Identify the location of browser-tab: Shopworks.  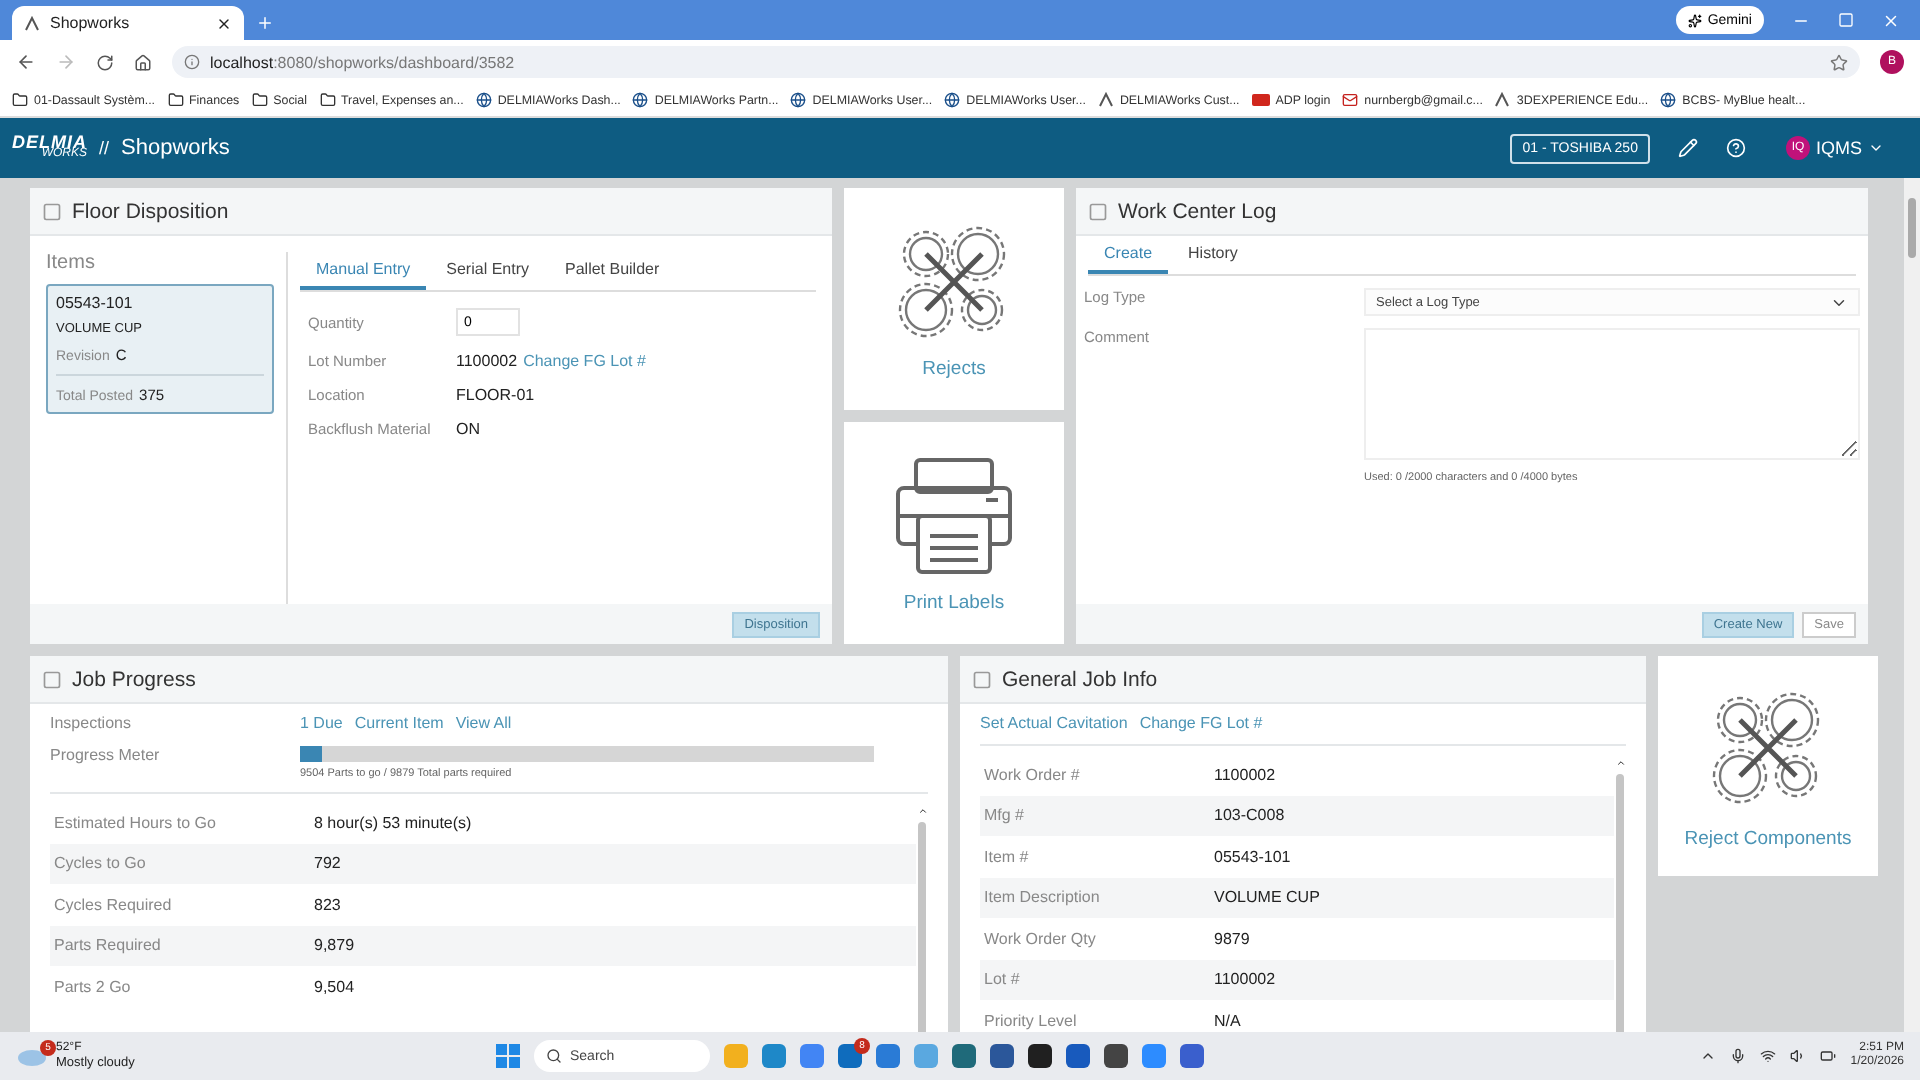
(128, 23).